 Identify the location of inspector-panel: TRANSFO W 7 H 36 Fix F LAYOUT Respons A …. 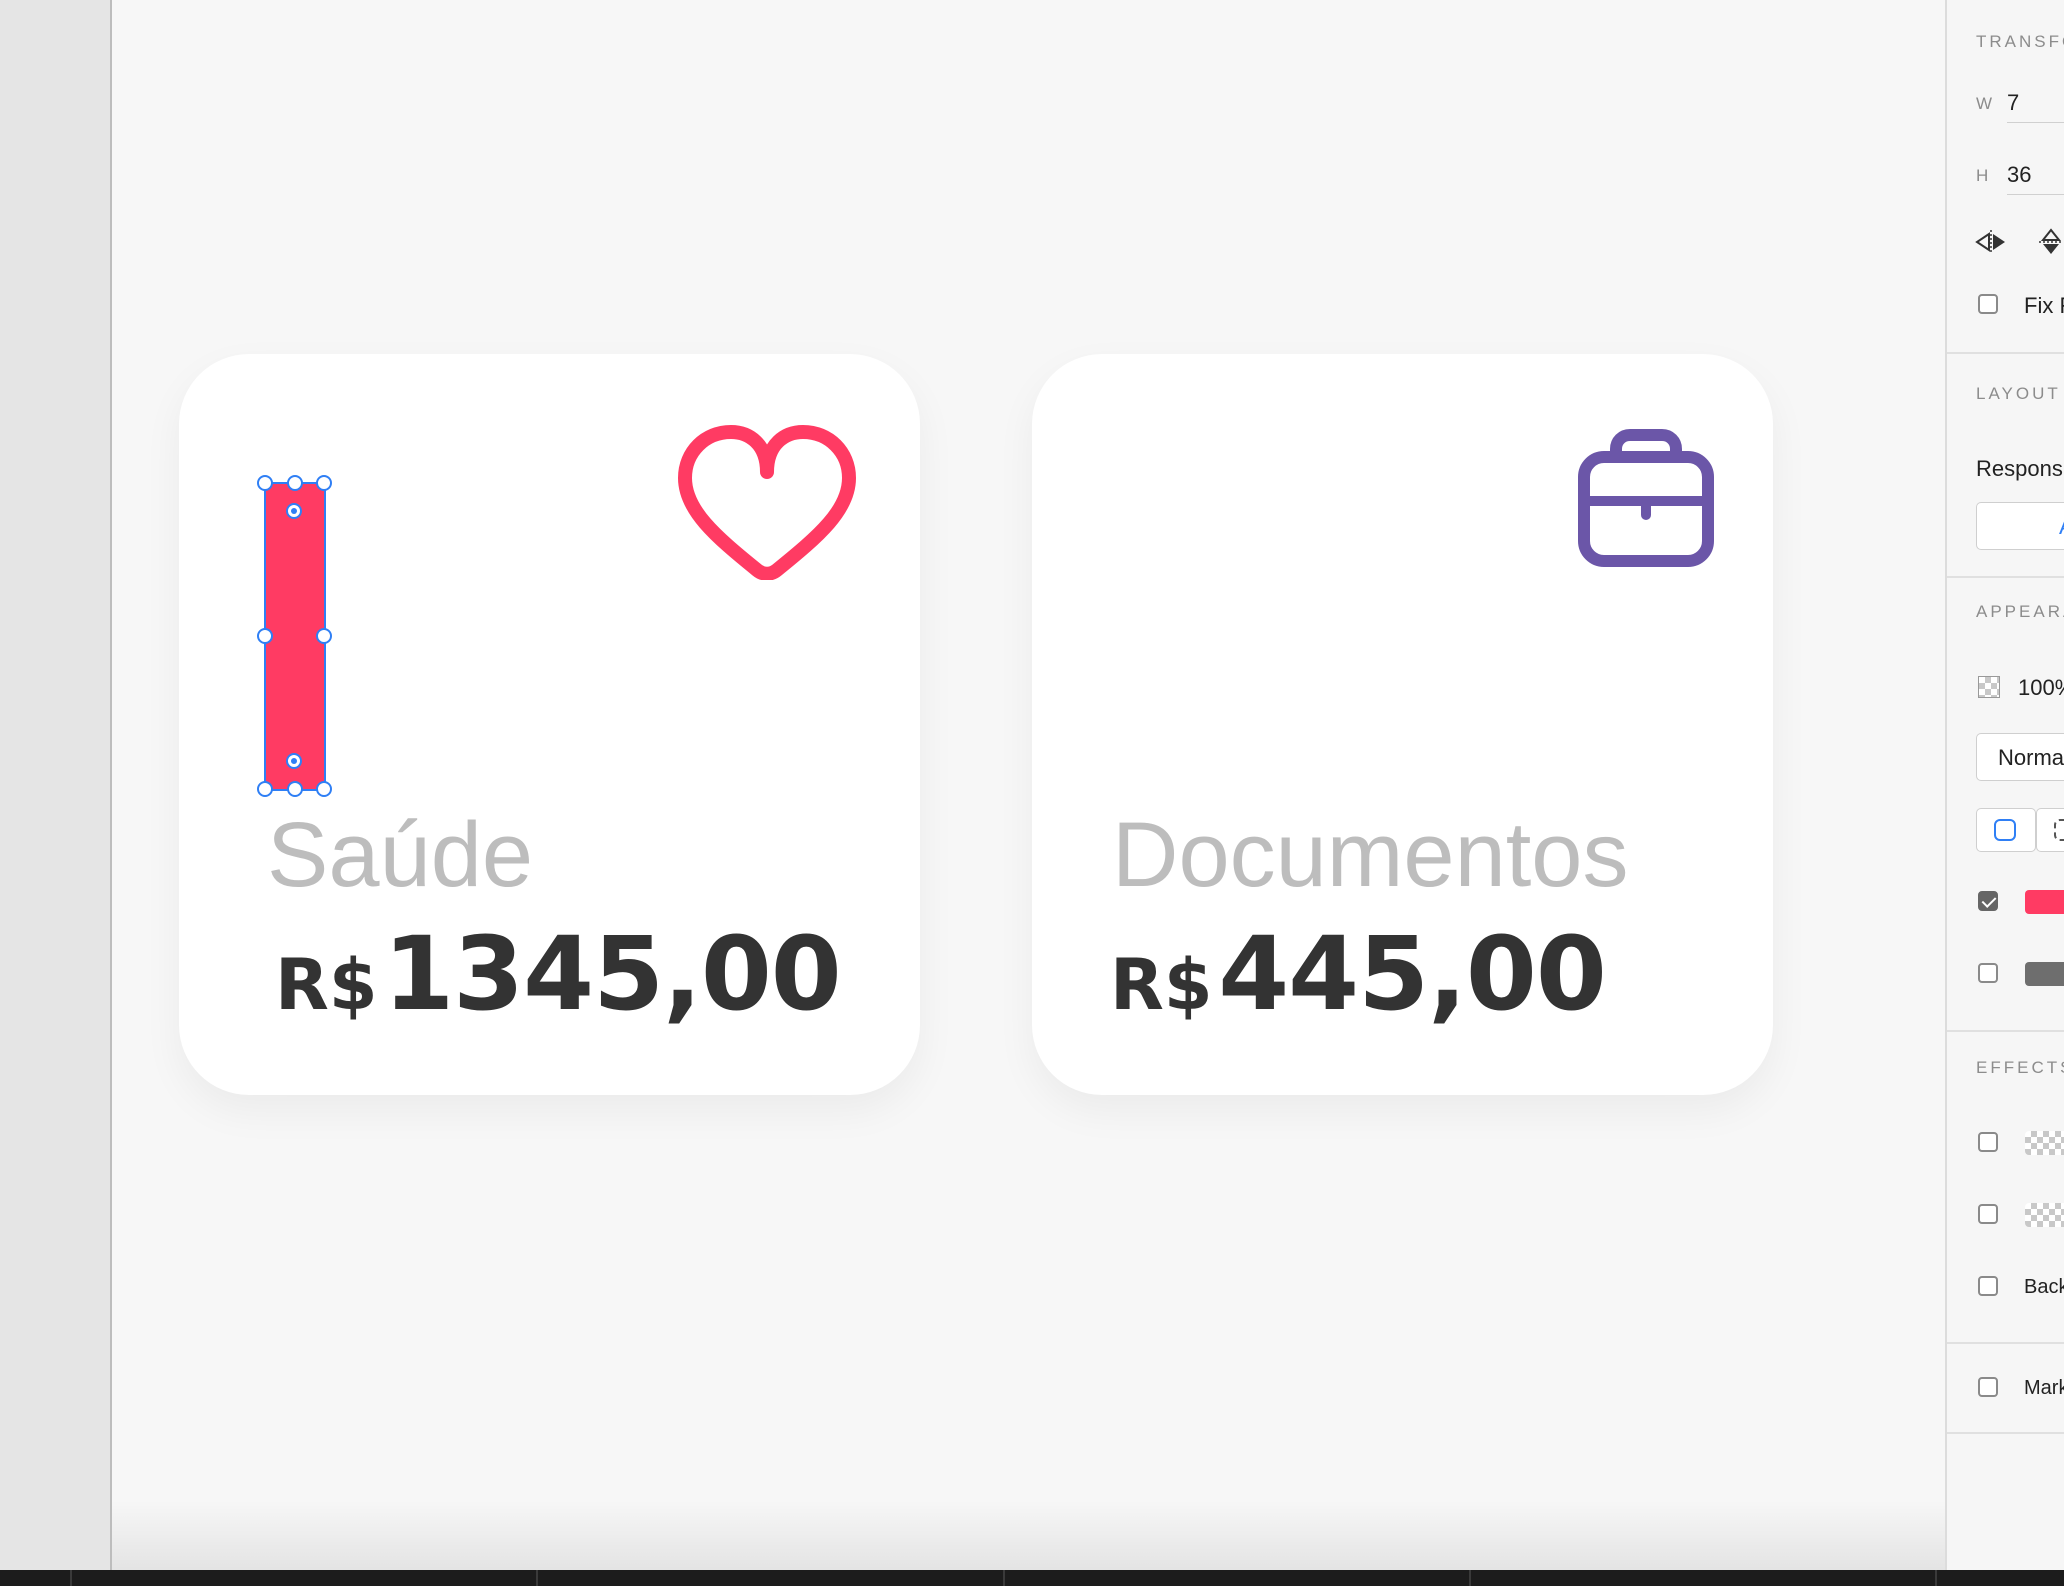
(2004, 785).